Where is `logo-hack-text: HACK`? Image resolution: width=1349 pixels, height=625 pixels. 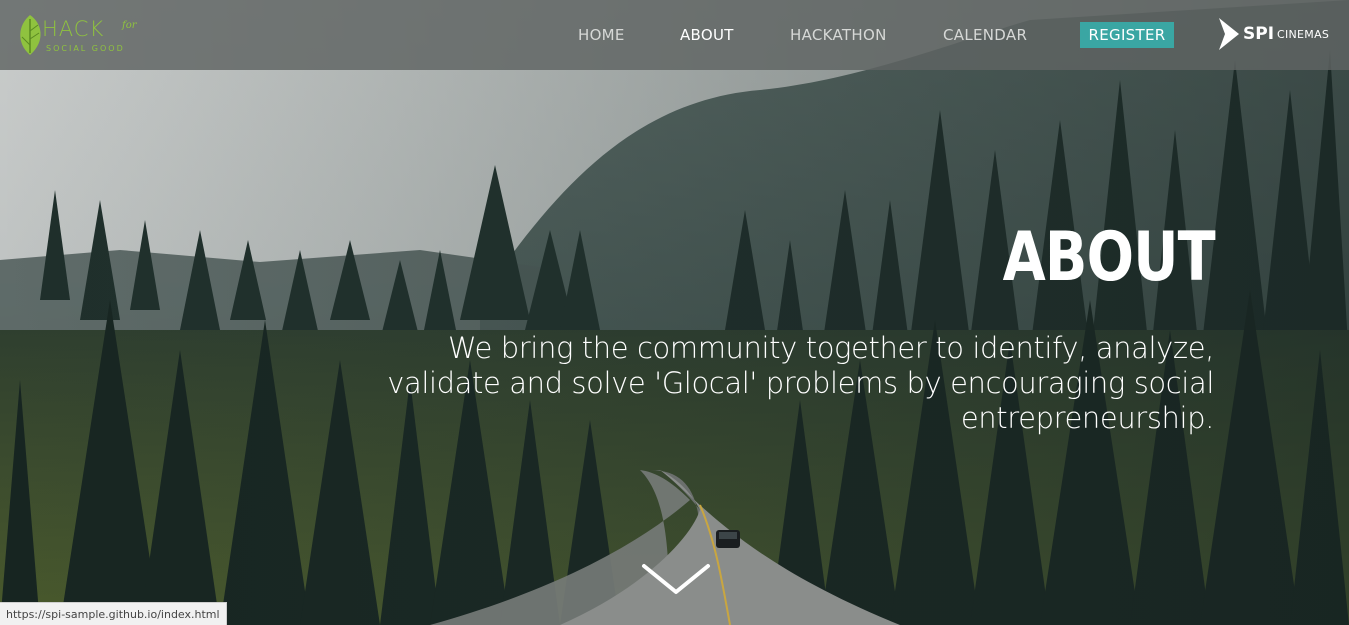
logo-hack-text: HACK is located at coordinates (73, 29).